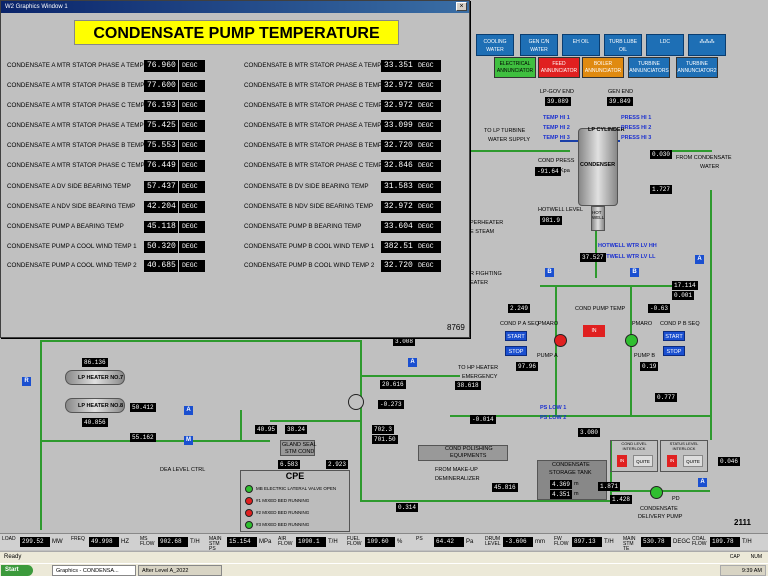 This screenshot has width=768, height=576. Describe the element at coordinates (581, 45) in the screenshot. I see `top-nav-button: EH OIL` at that location.